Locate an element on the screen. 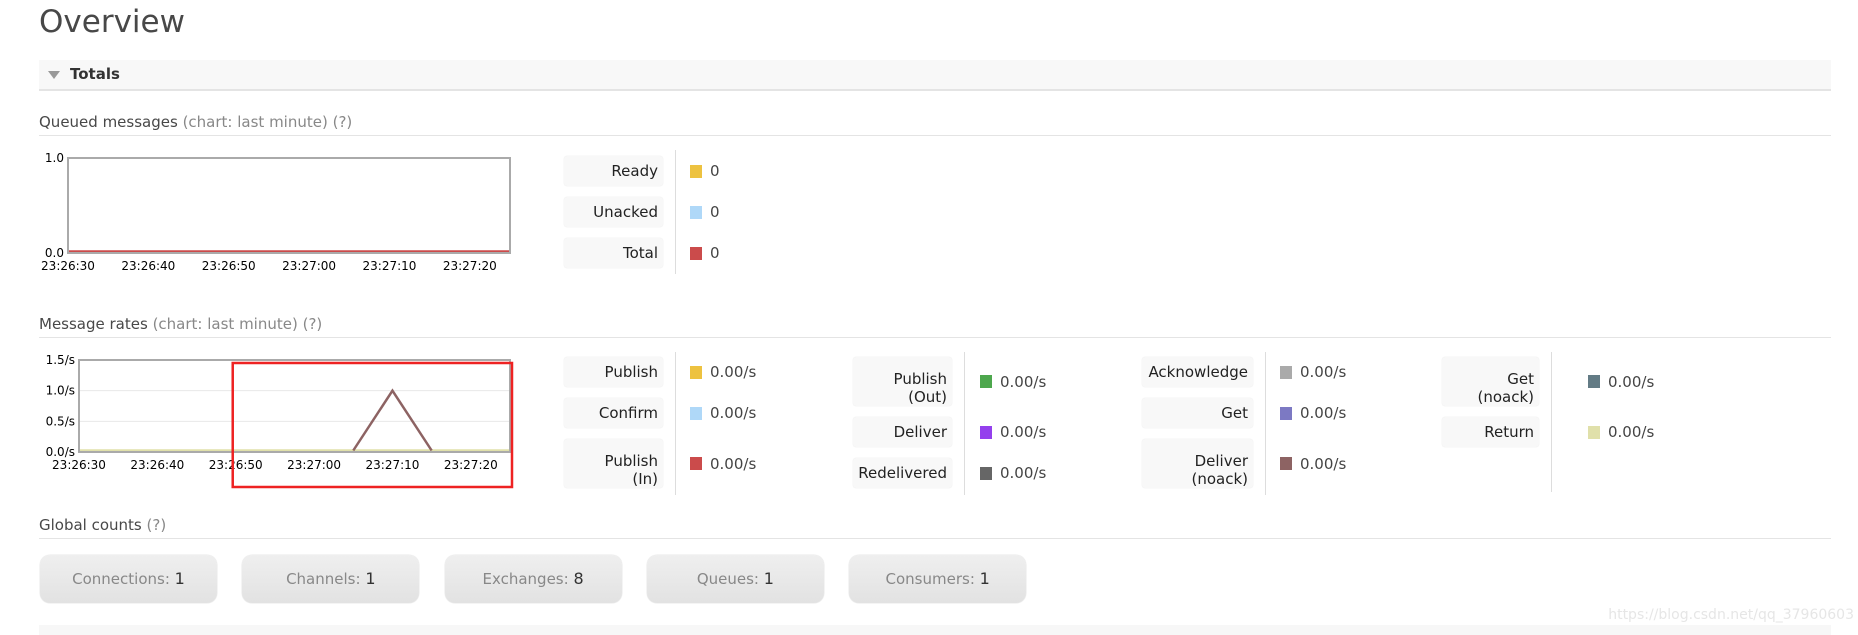  y-tick-label: 1.5/s is located at coordinates (60, 360).